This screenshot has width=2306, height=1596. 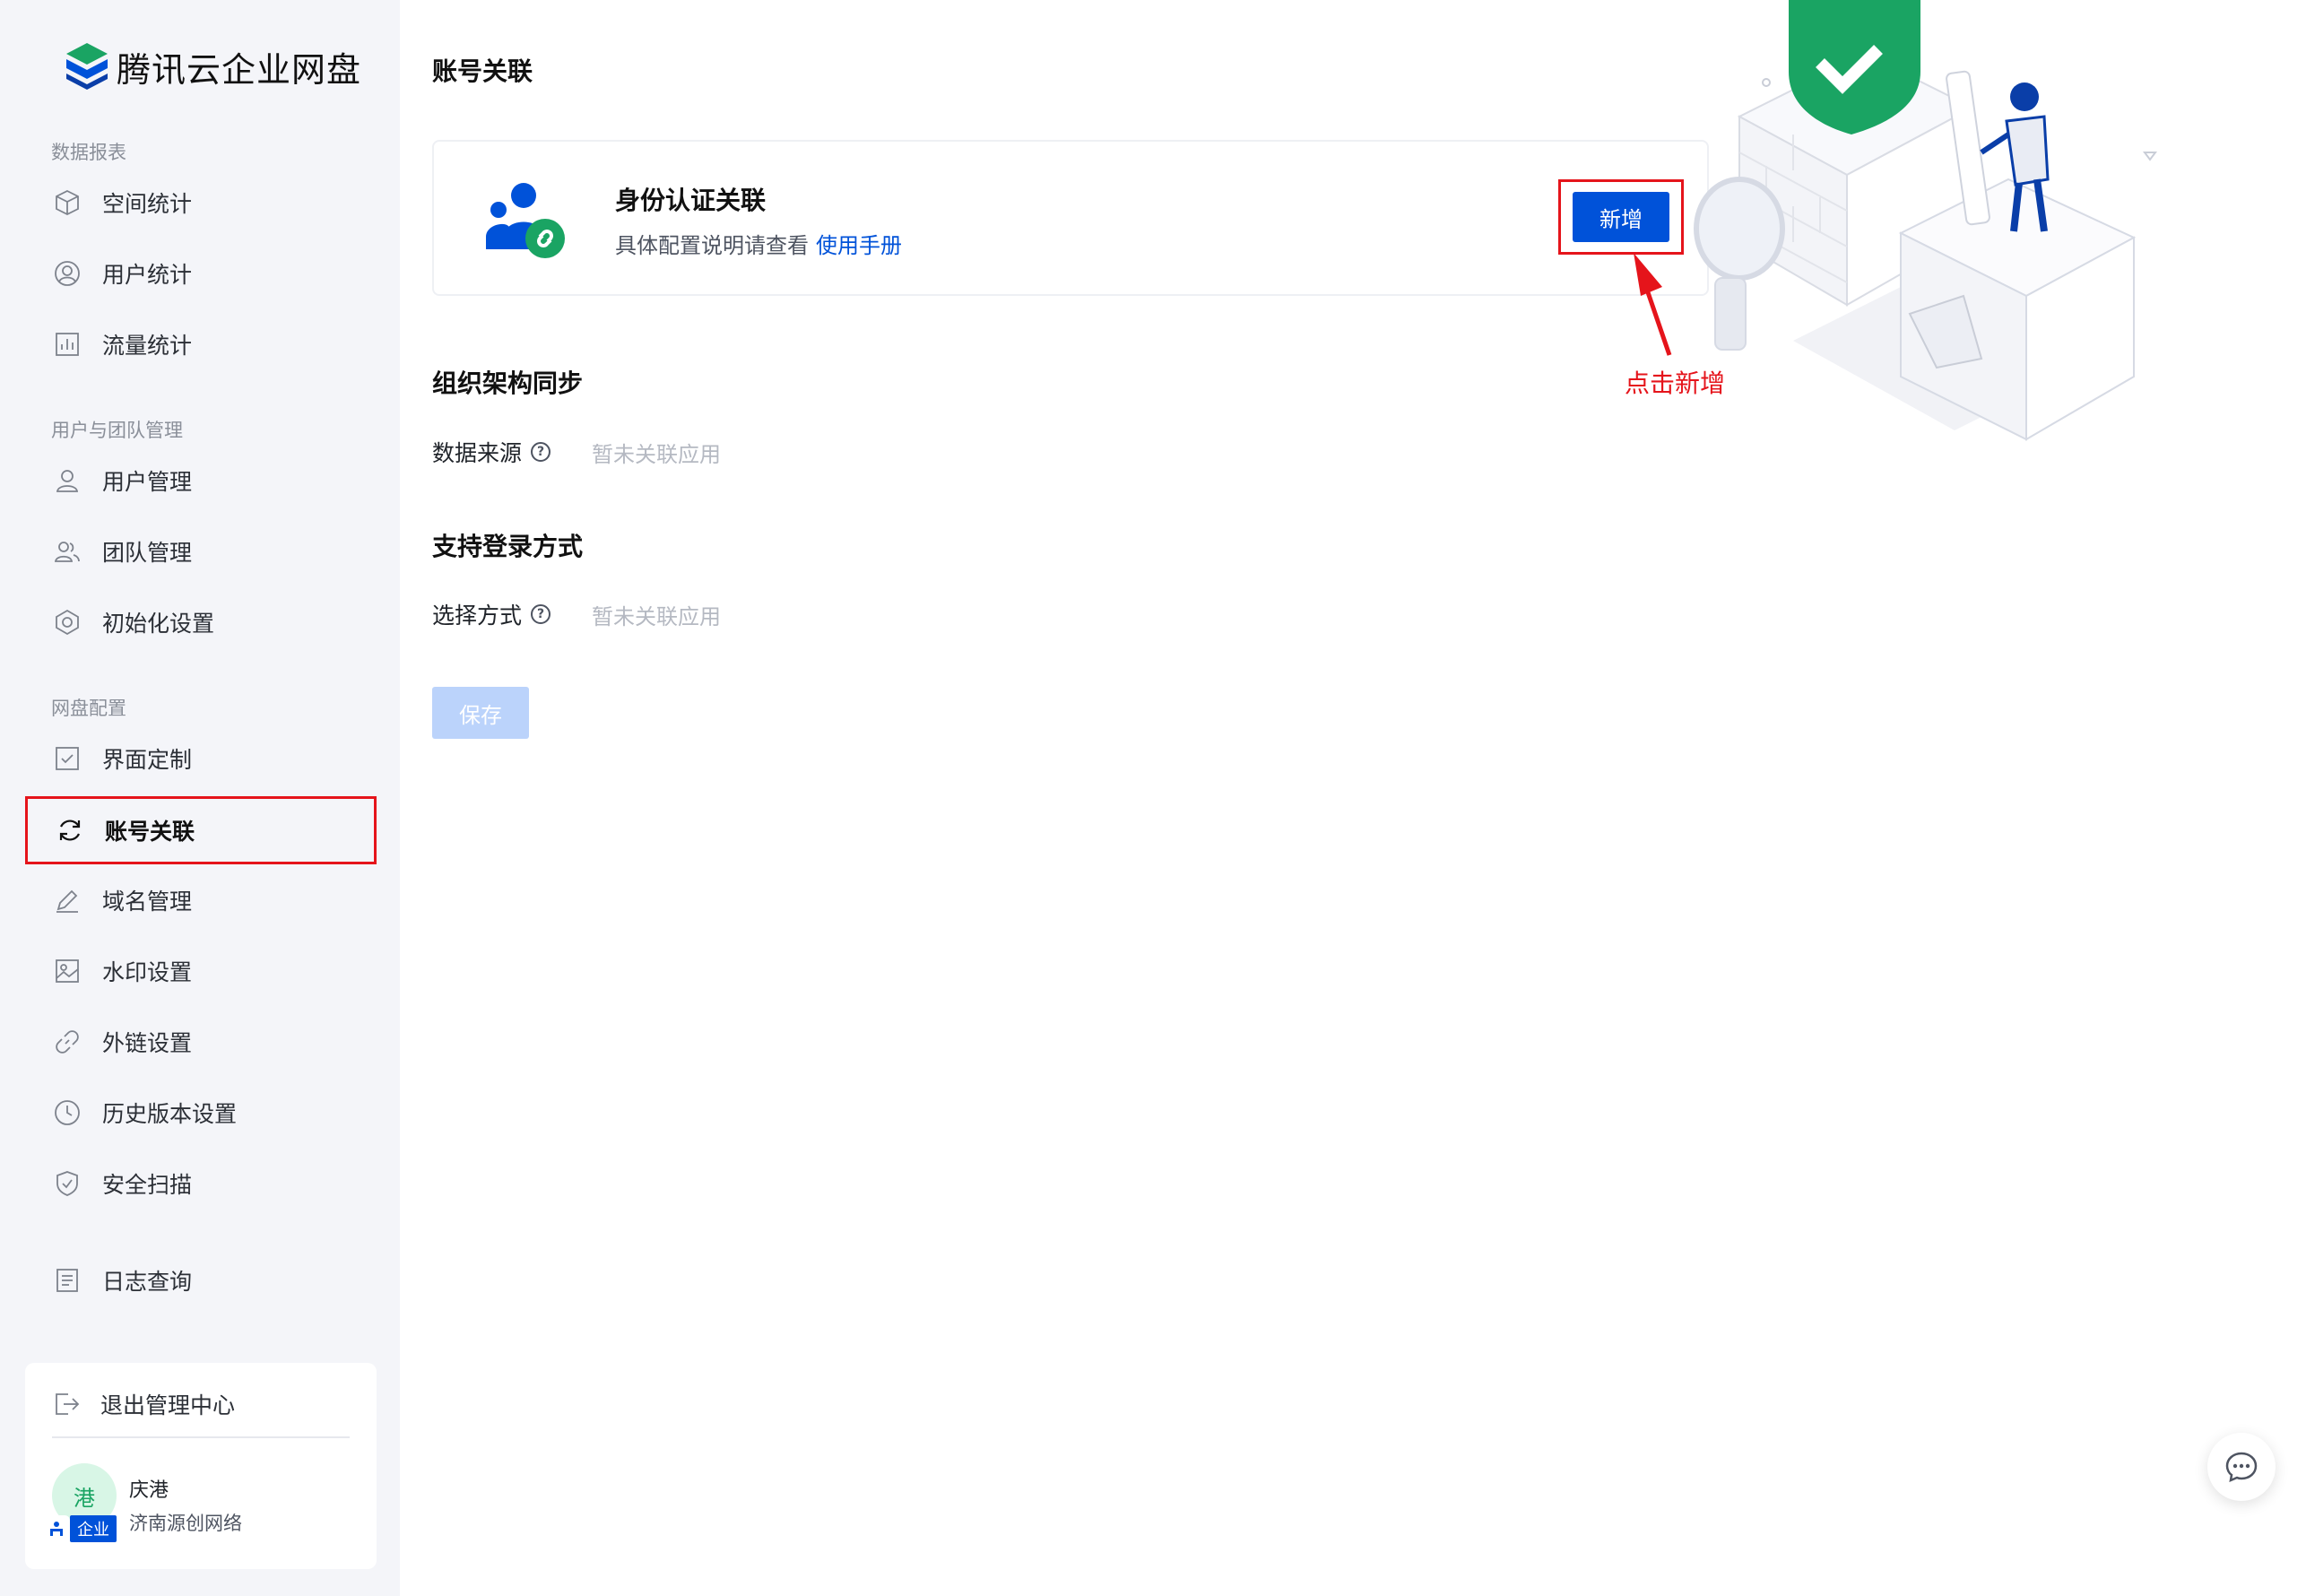 I want to click on description-text: 具体配置说明请查看, so click(x=712, y=246).